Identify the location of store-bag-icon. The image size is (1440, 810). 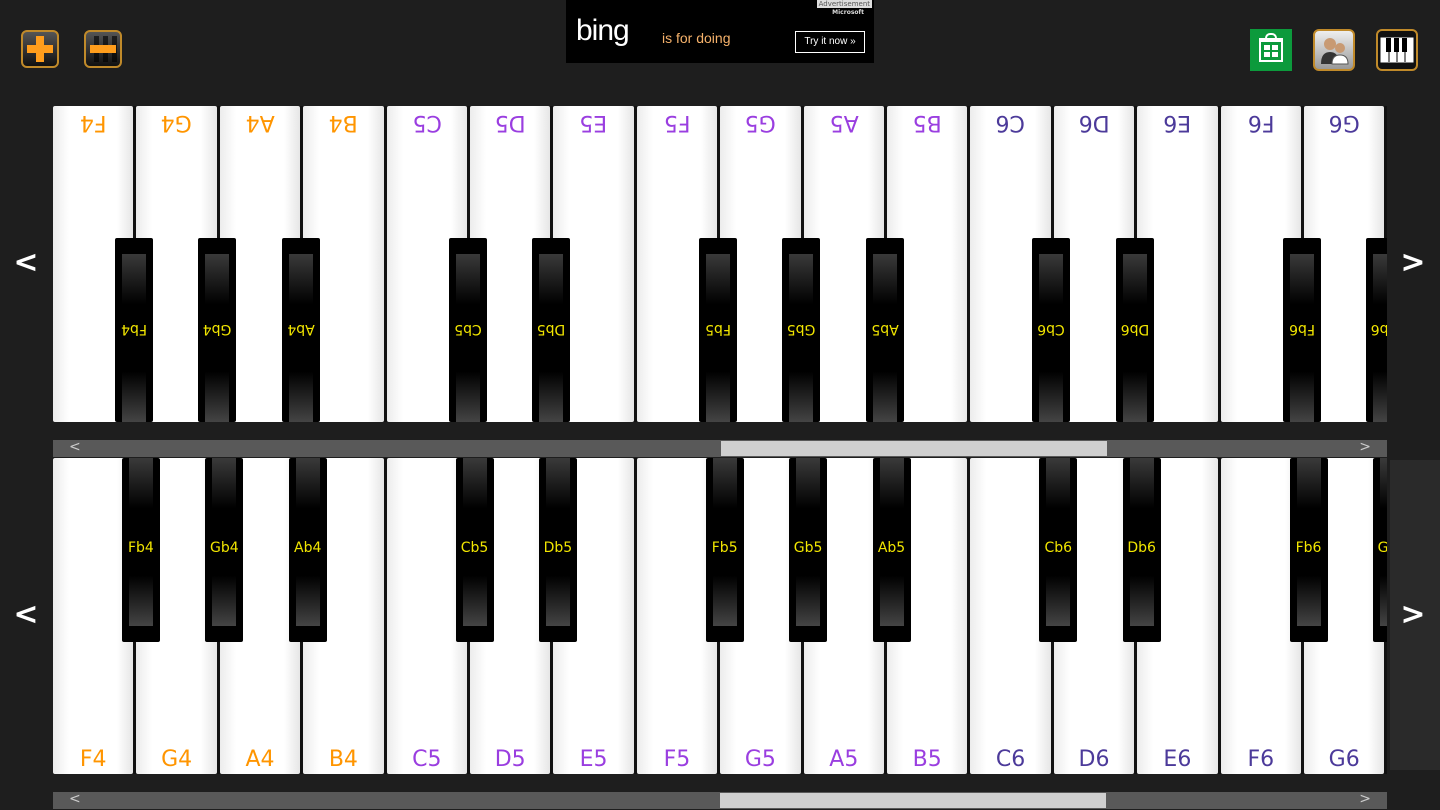
(1271, 47).